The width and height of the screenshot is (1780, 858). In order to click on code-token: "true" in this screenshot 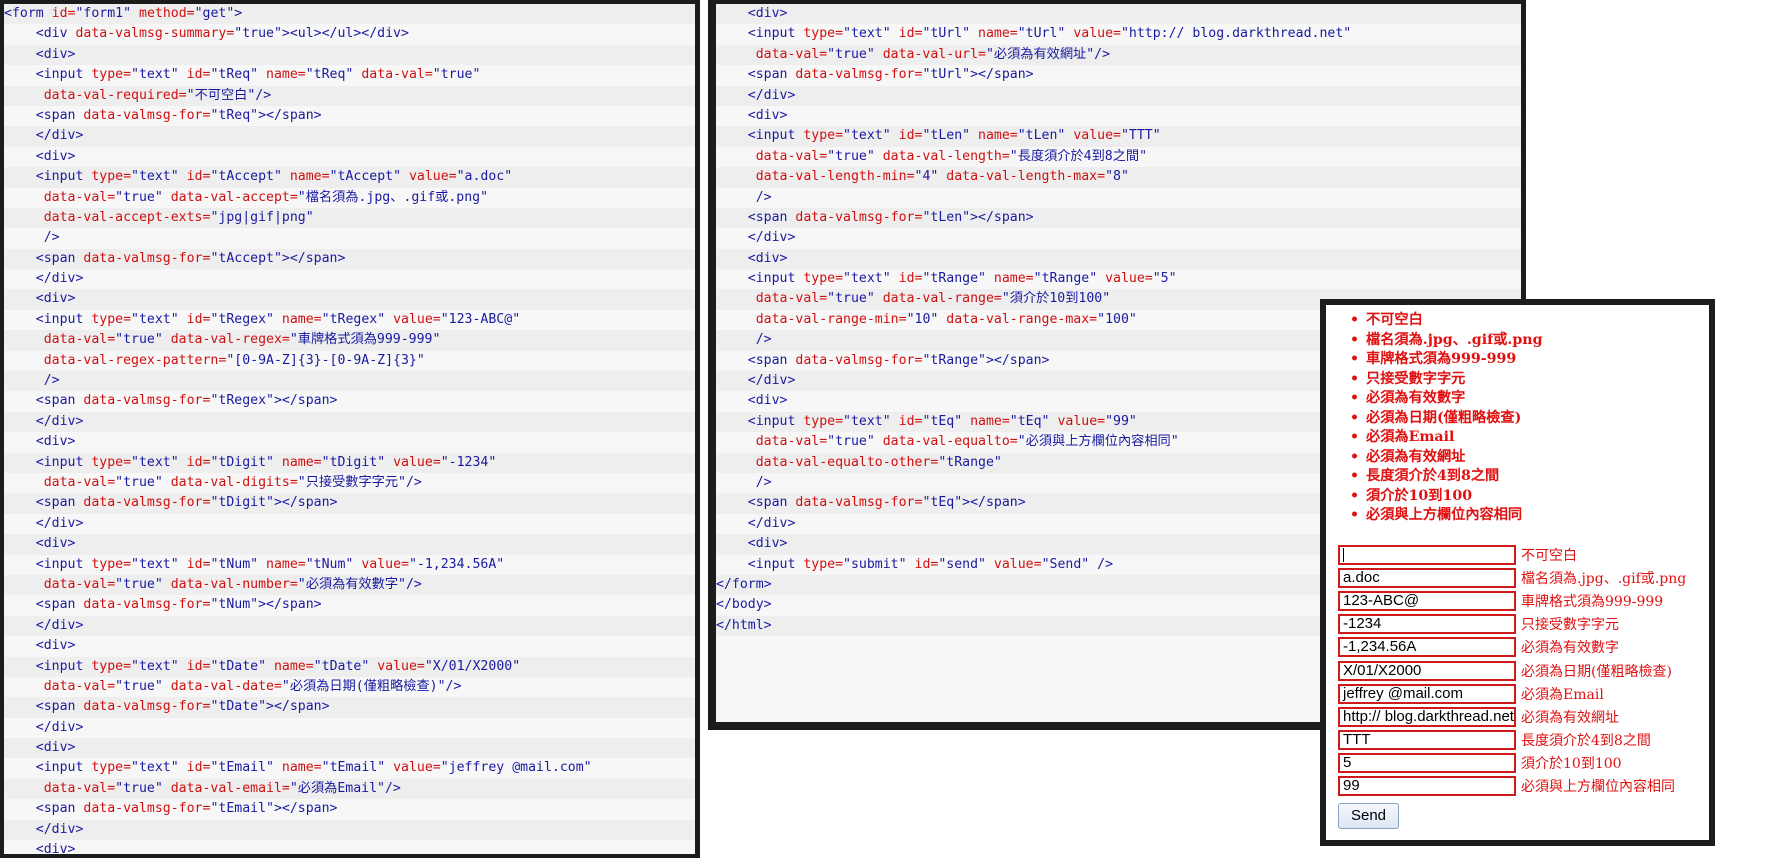, I will do `click(456, 75)`.